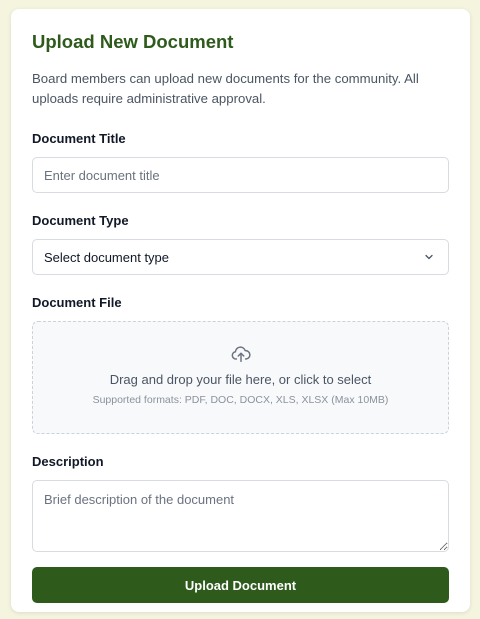 Image resolution: width=480 pixels, height=619 pixels. I want to click on document-type-selected: Select document type, so click(107, 257).